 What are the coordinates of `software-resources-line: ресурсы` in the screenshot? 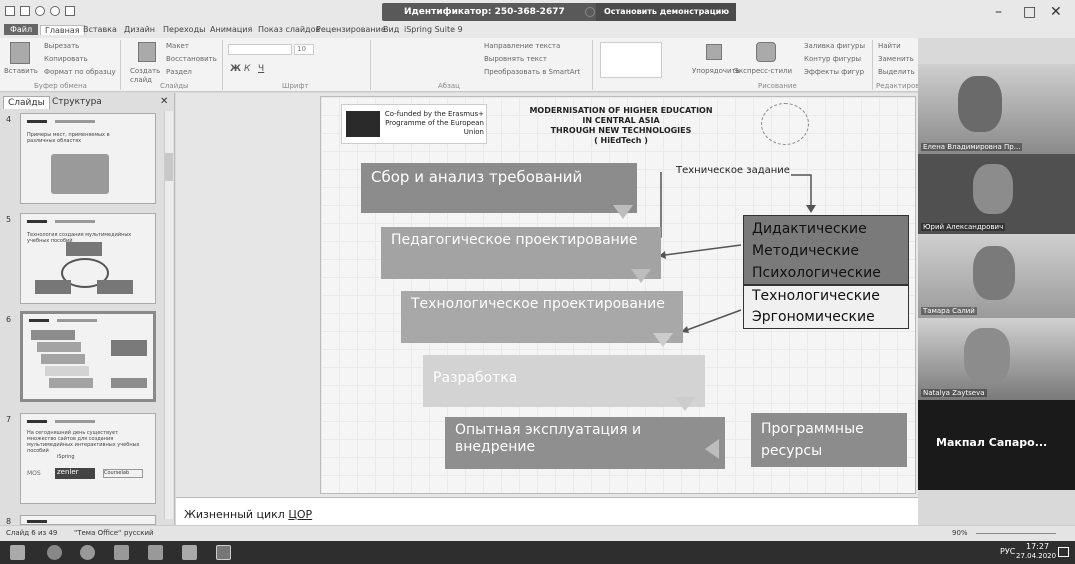 It's located at (792, 451).